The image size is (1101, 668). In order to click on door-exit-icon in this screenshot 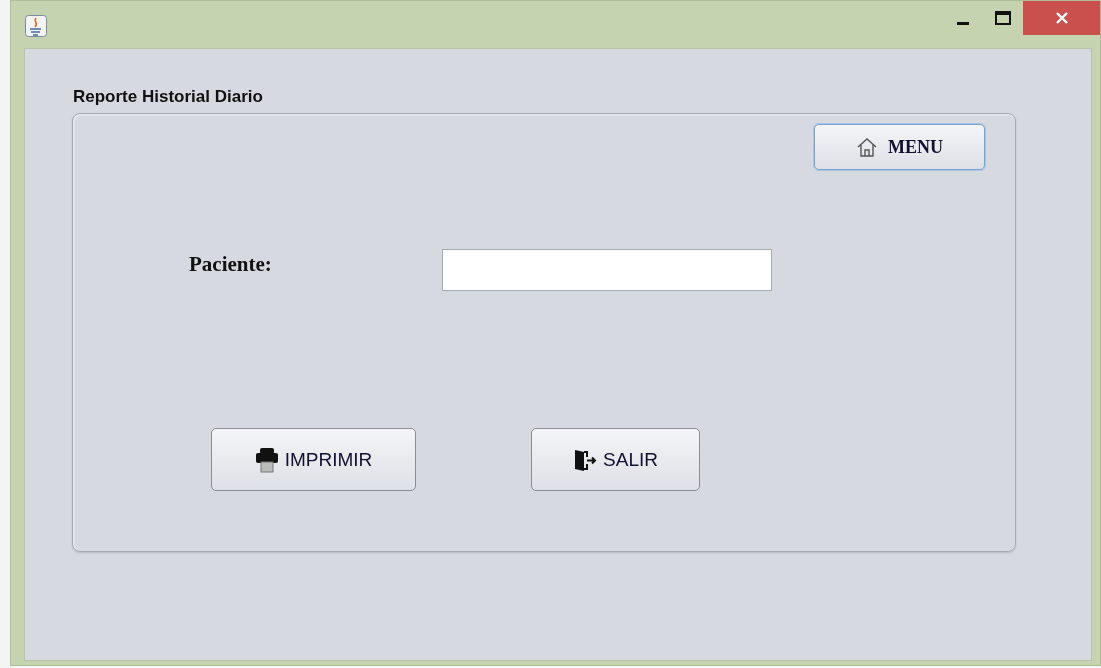, I will do `click(585, 459)`.